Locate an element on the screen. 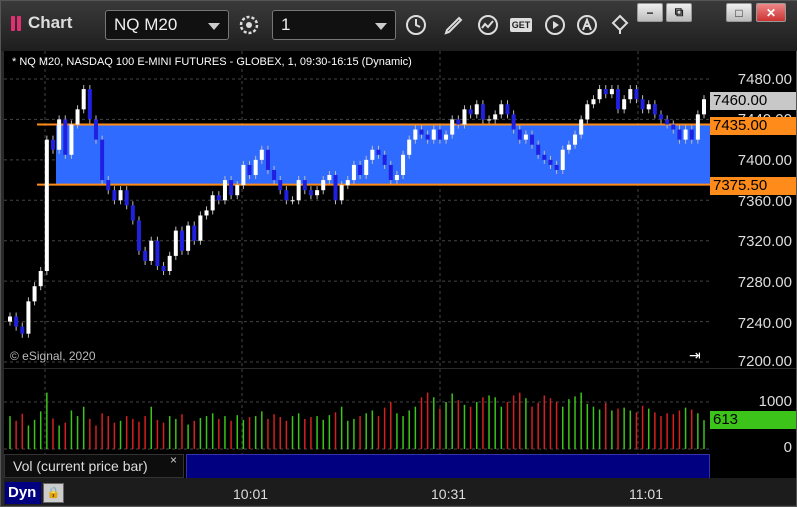  maximize-icon: □ is located at coordinates (739, 12).